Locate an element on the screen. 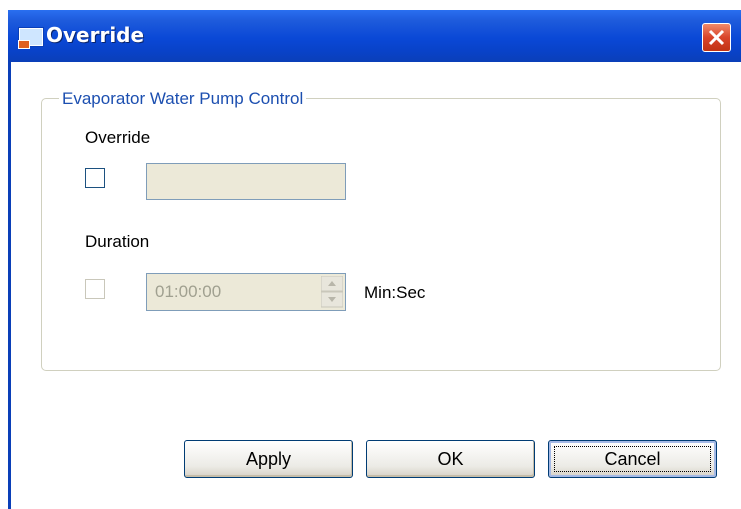  title-bar: Override is located at coordinates (374, 36).